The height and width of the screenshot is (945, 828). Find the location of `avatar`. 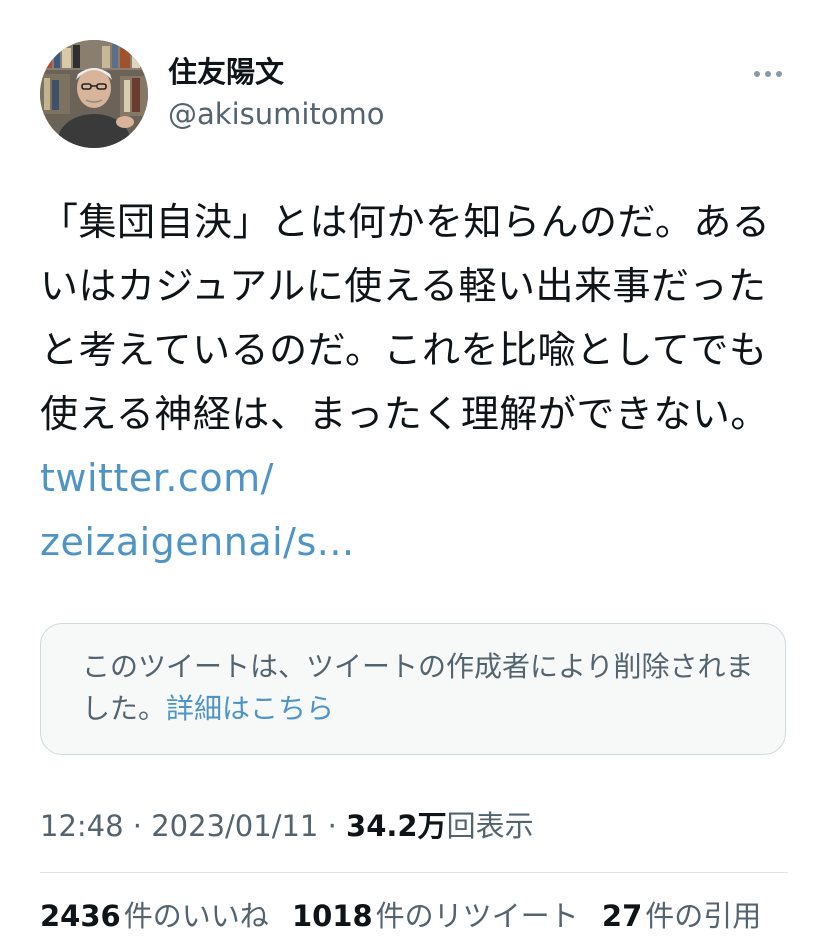

avatar is located at coordinates (94, 94).